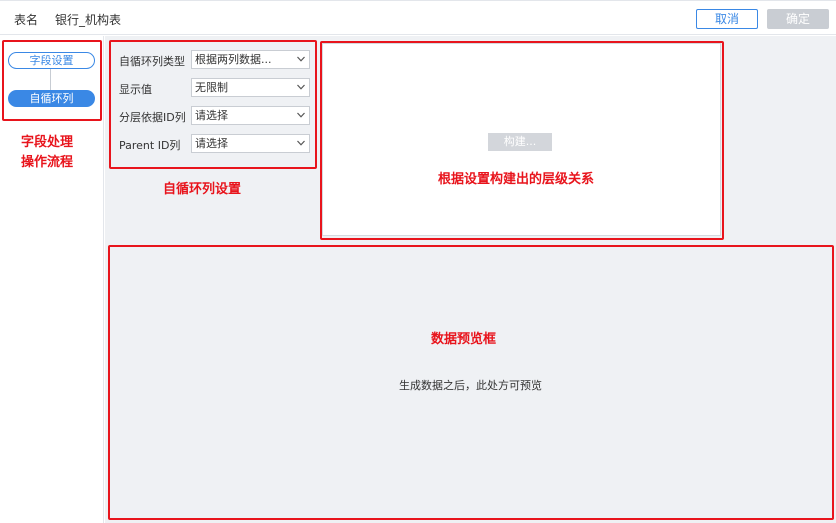  What do you see at coordinates (516, 179) in the screenshot?
I see `annotation-hierarchy: 根据设置构建出的层级关系` at bounding box center [516, 179].